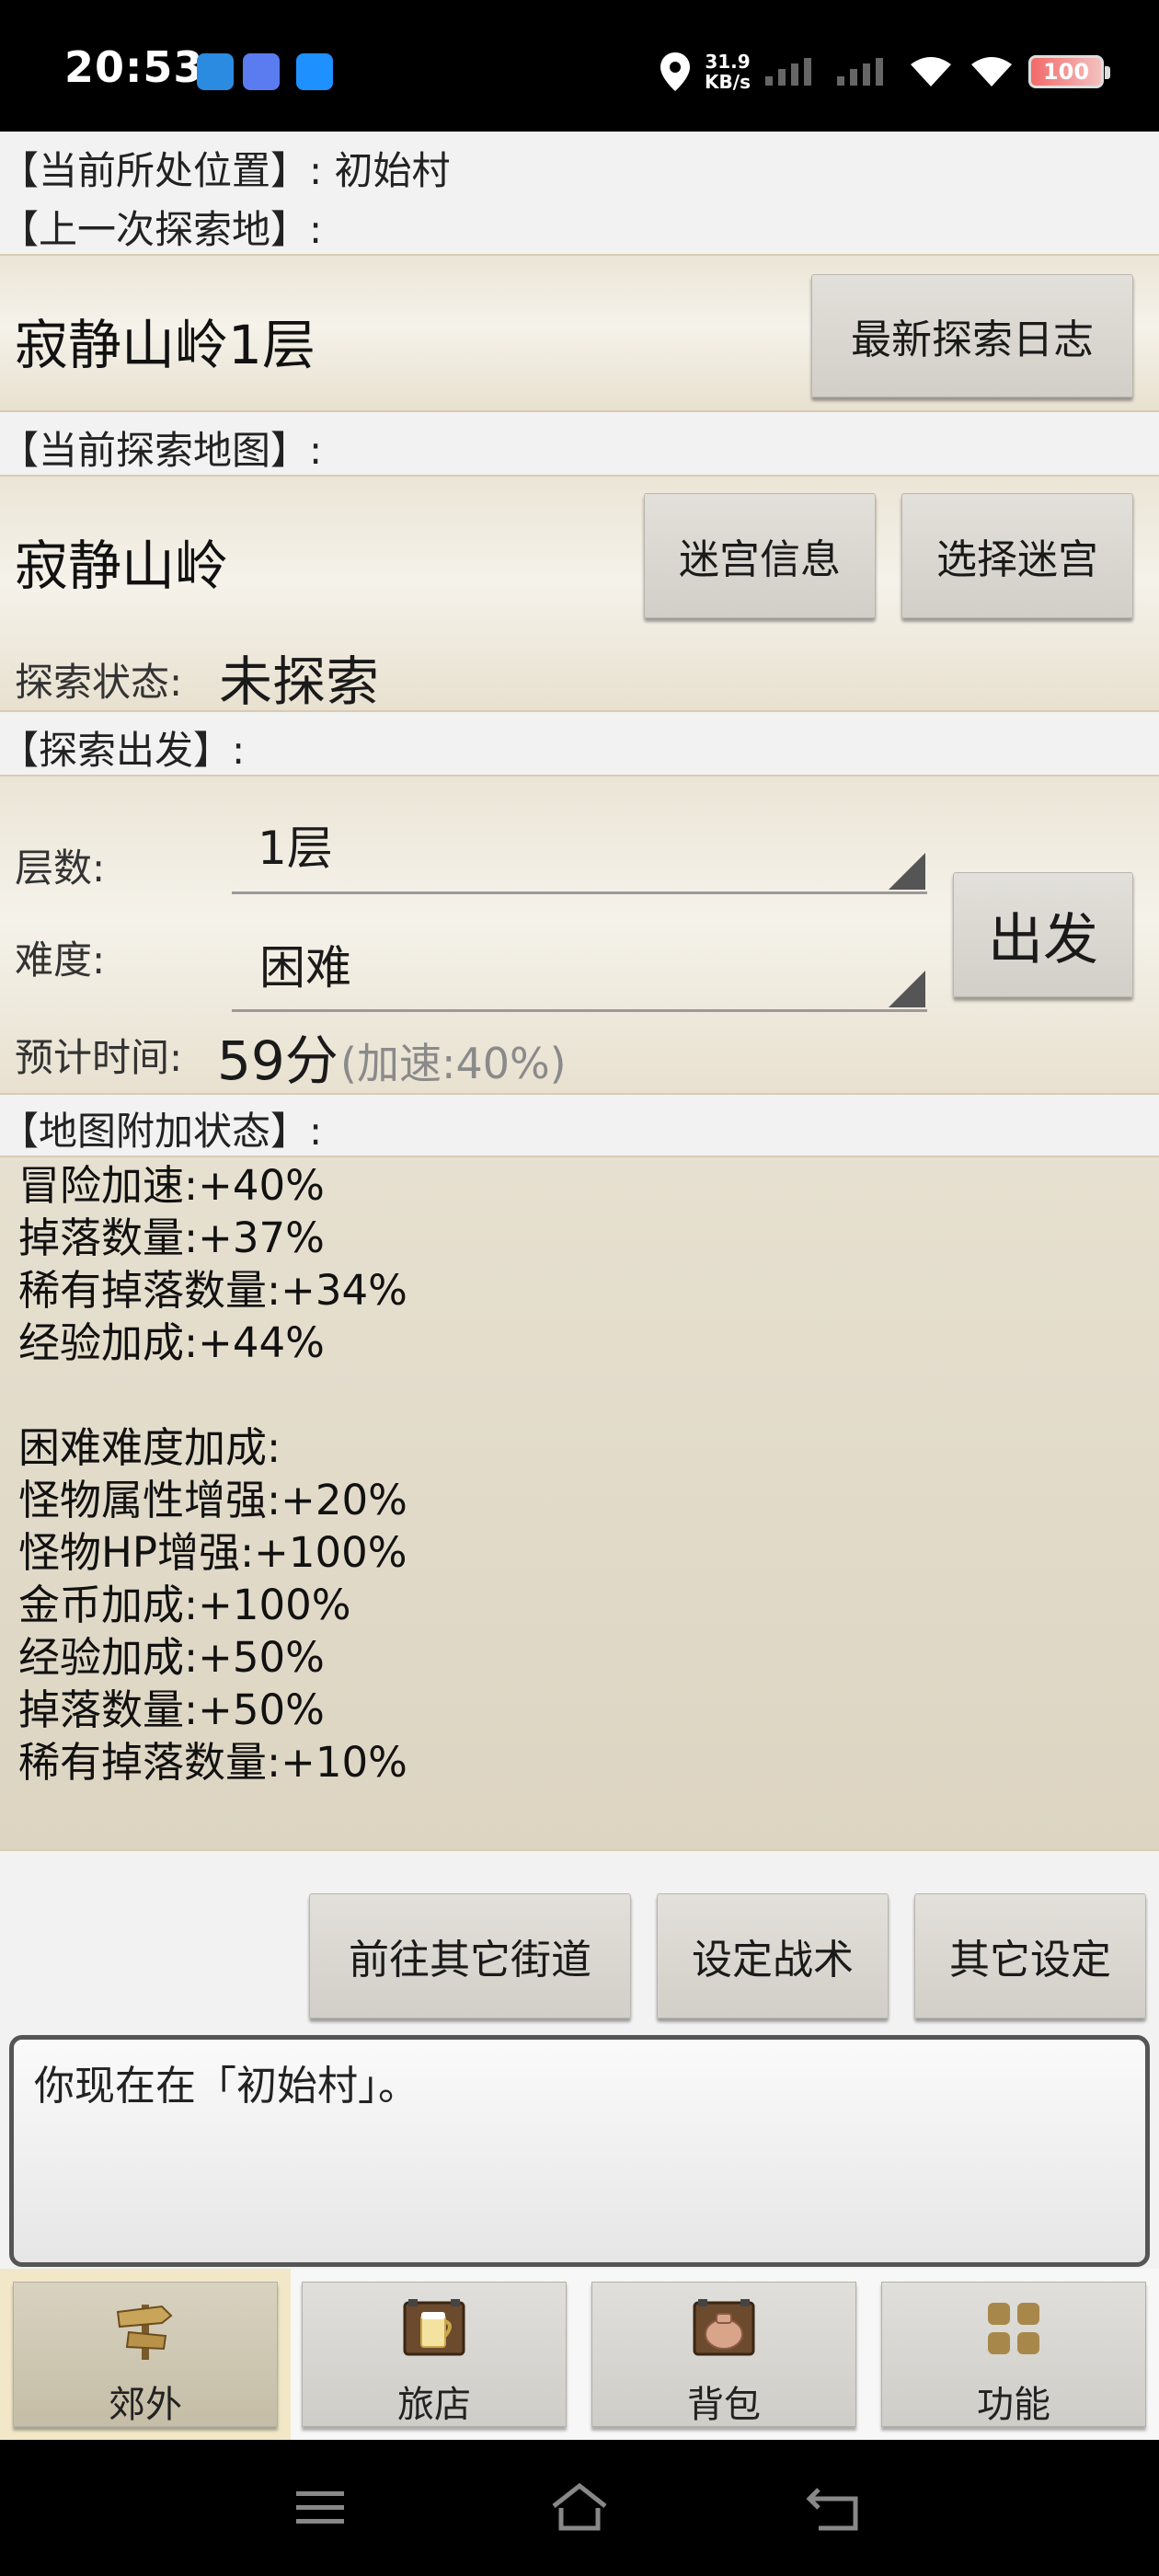 The width and height of the screenshot is (1159, 2576). Describe the element at coordinates (161, 229) in the screenshot. I see `last-explored-heading: 【上一次探索地】:` at that location.